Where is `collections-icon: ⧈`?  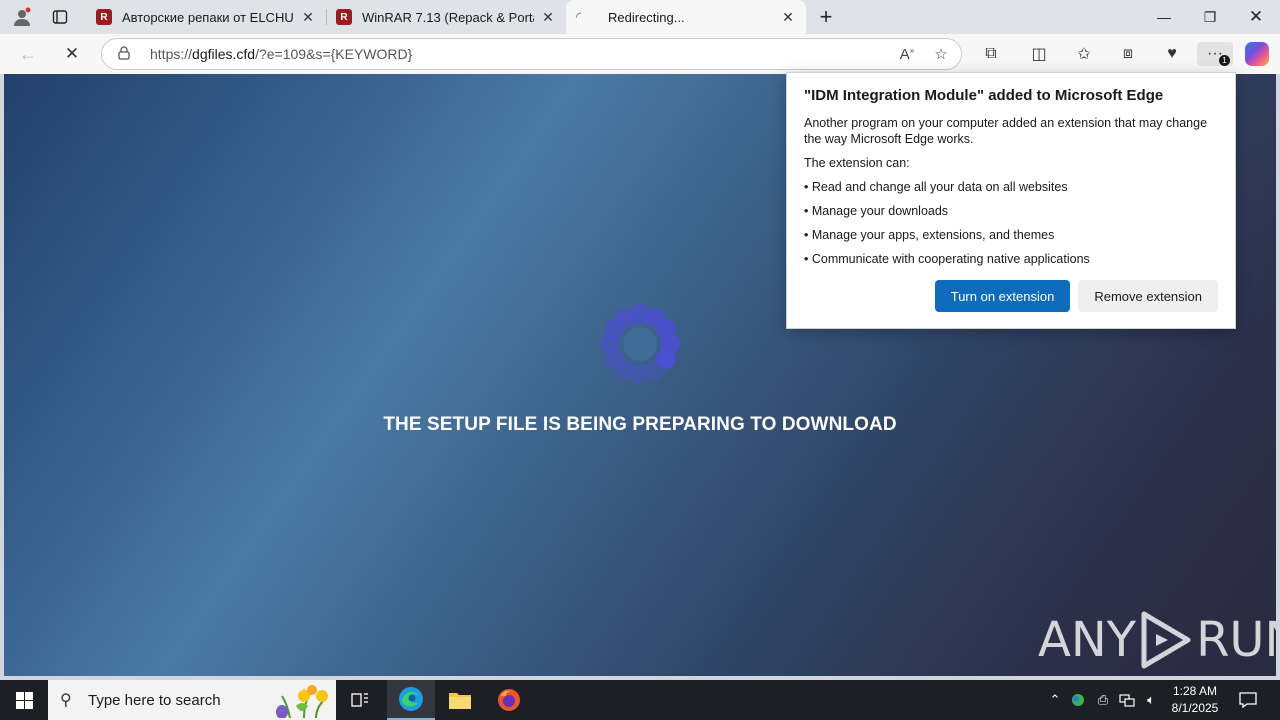
collections-icon: ⧈ is located at coordinates (1128, 54).